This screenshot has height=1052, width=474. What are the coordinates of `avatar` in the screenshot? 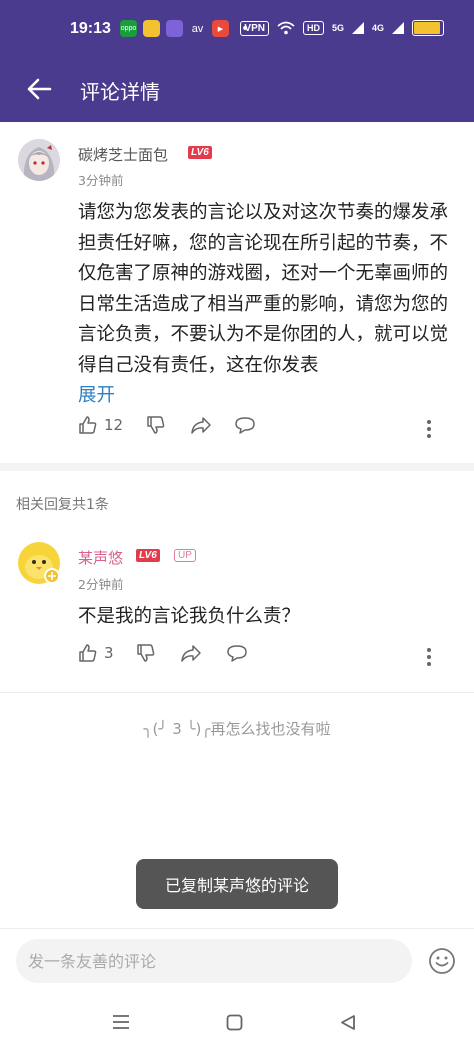 It's located at (39, 160).